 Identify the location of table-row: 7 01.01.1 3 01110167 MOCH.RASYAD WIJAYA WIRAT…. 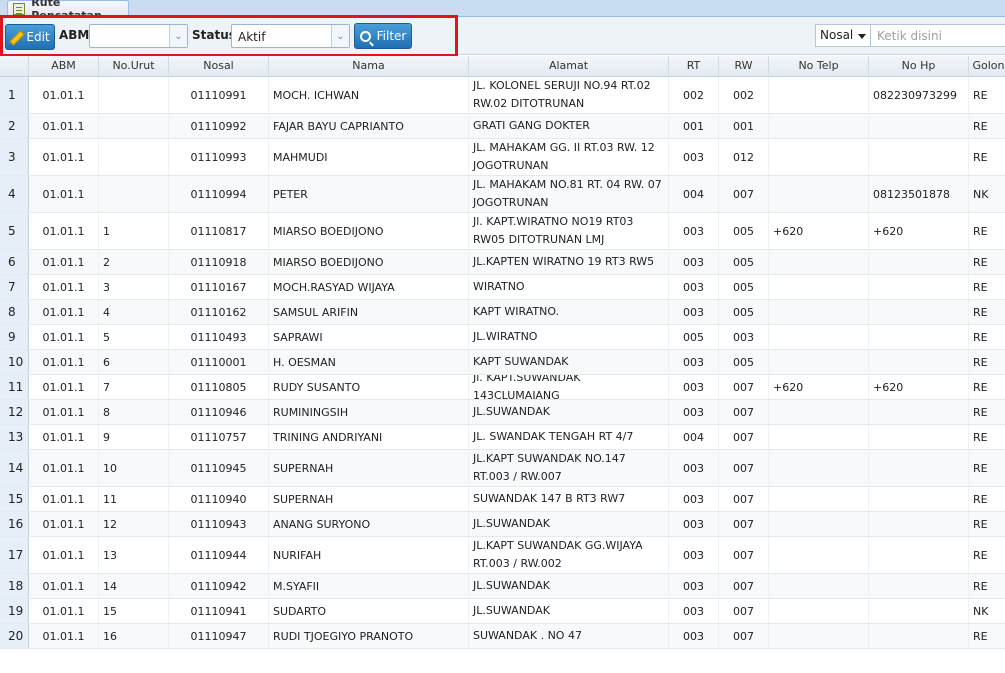
(502, 287).